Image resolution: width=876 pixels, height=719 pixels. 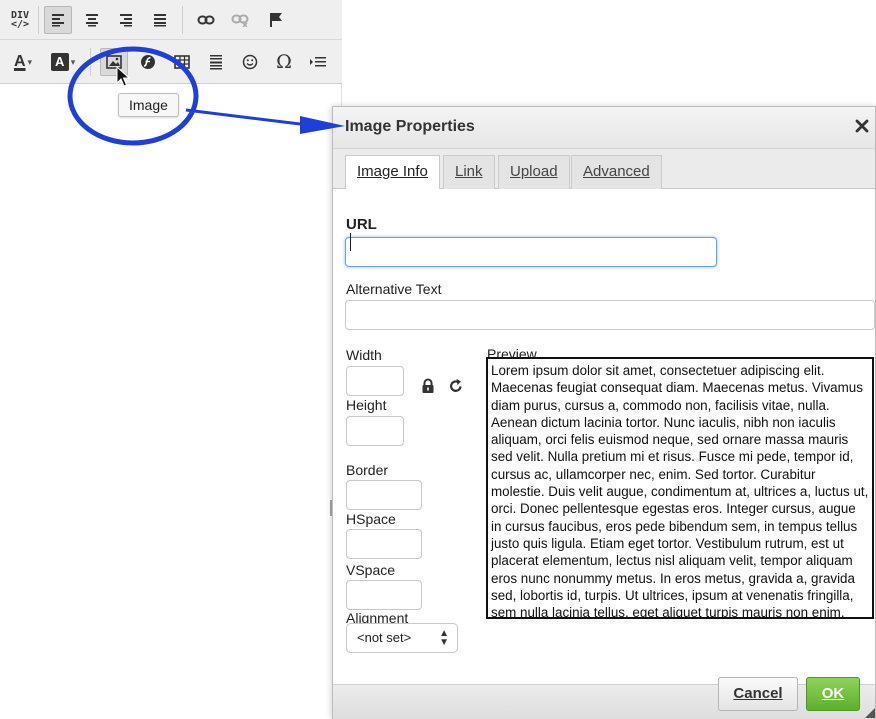 I want to click on tab-link: Link, so click(x=469, y=172).